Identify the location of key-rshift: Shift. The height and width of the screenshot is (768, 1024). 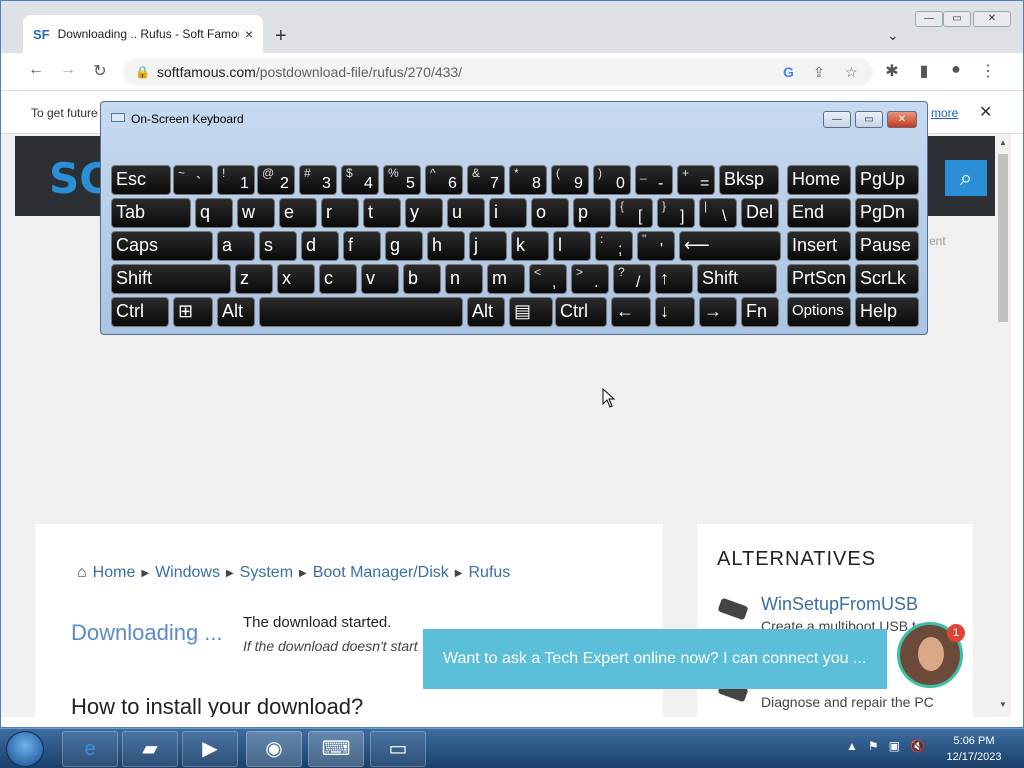
(737, 279).